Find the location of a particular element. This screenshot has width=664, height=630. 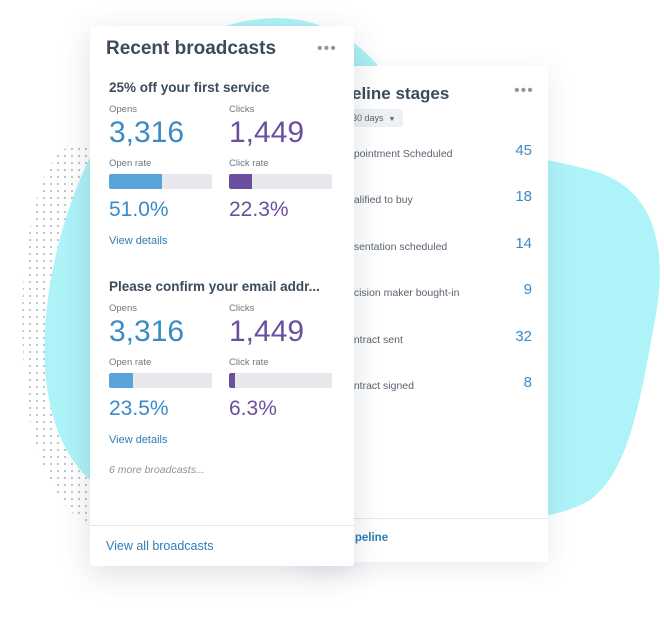

click-rate-value: 22.3% is located at coordinates (259, 209).